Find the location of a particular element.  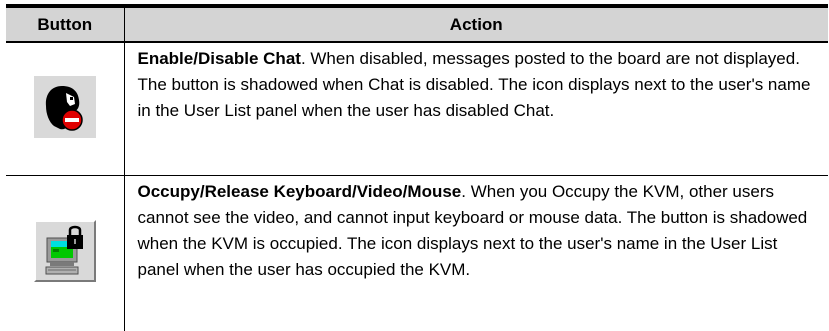

header-button: Button is located at coordinates (65, 24).